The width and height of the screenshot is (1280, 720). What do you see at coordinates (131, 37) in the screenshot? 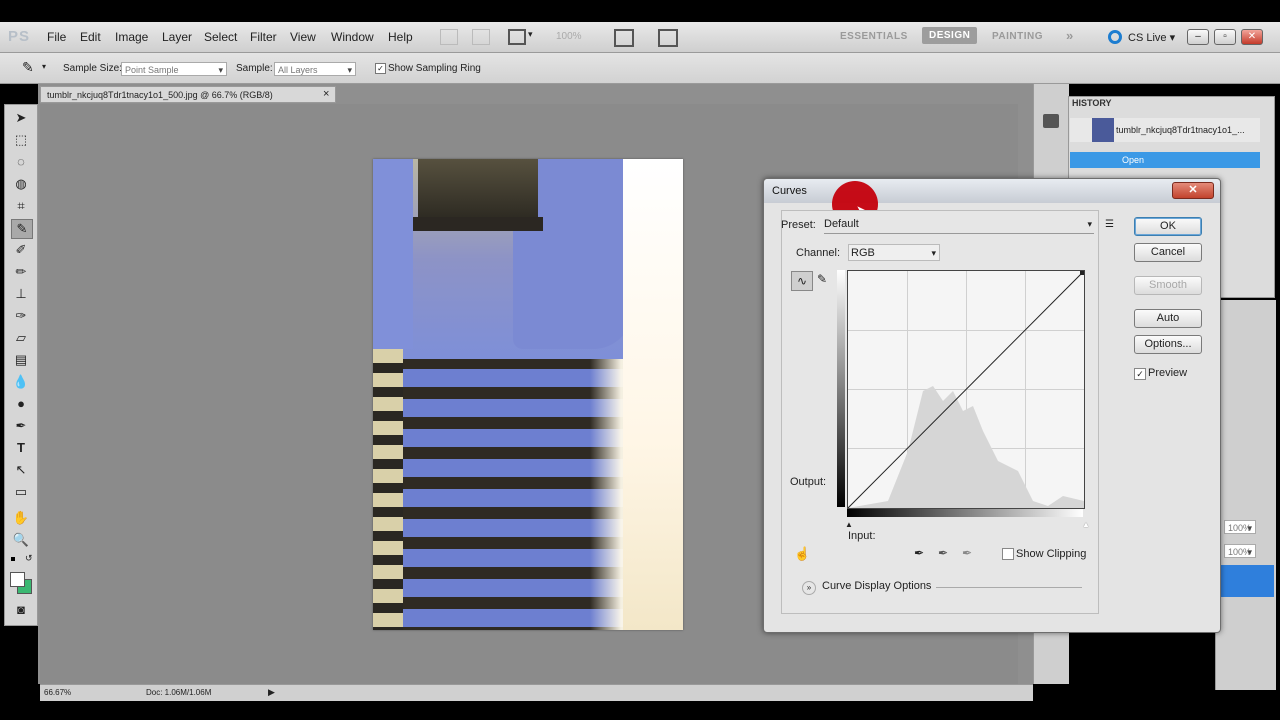
I see `menu-image: Image` at bounding box center [131, 37].